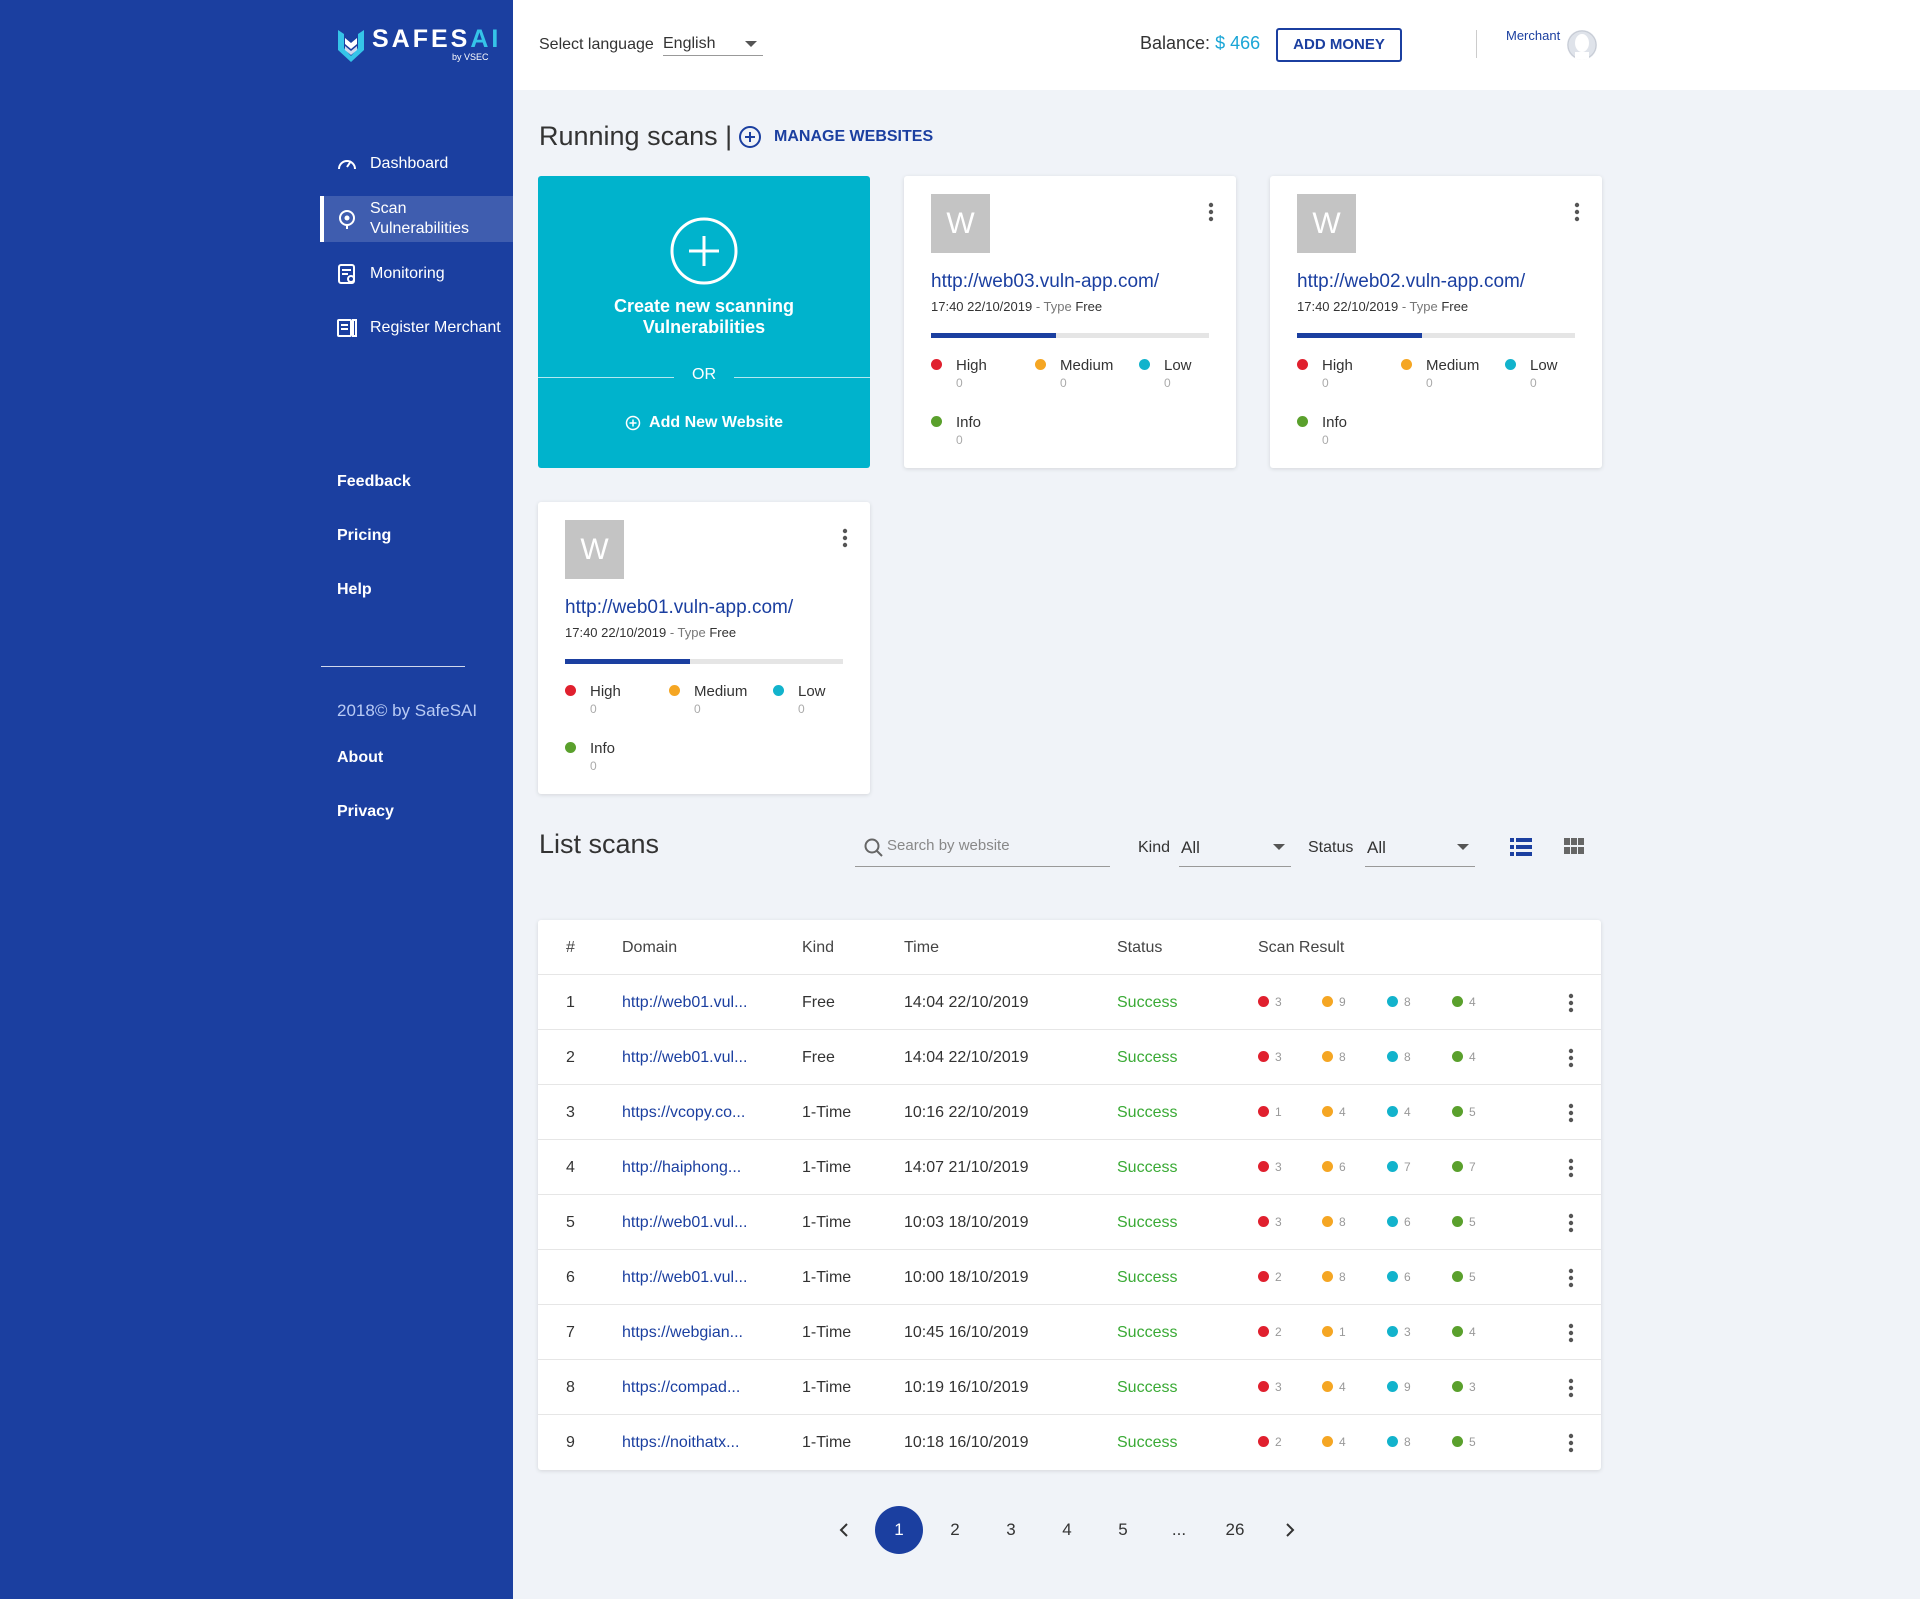 The height and width of the screenshot is (1599, 1920). Describe the element at coordinates (1399, 1002) in the screenshot. I see `result-low: 8` at that location.